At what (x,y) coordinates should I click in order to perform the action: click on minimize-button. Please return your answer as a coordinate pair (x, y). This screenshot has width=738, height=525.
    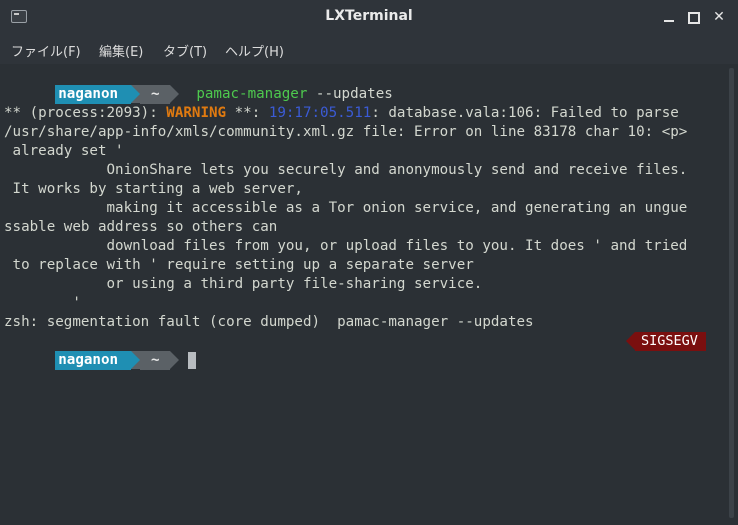
    Looking at the image, I should click on (669, 17).